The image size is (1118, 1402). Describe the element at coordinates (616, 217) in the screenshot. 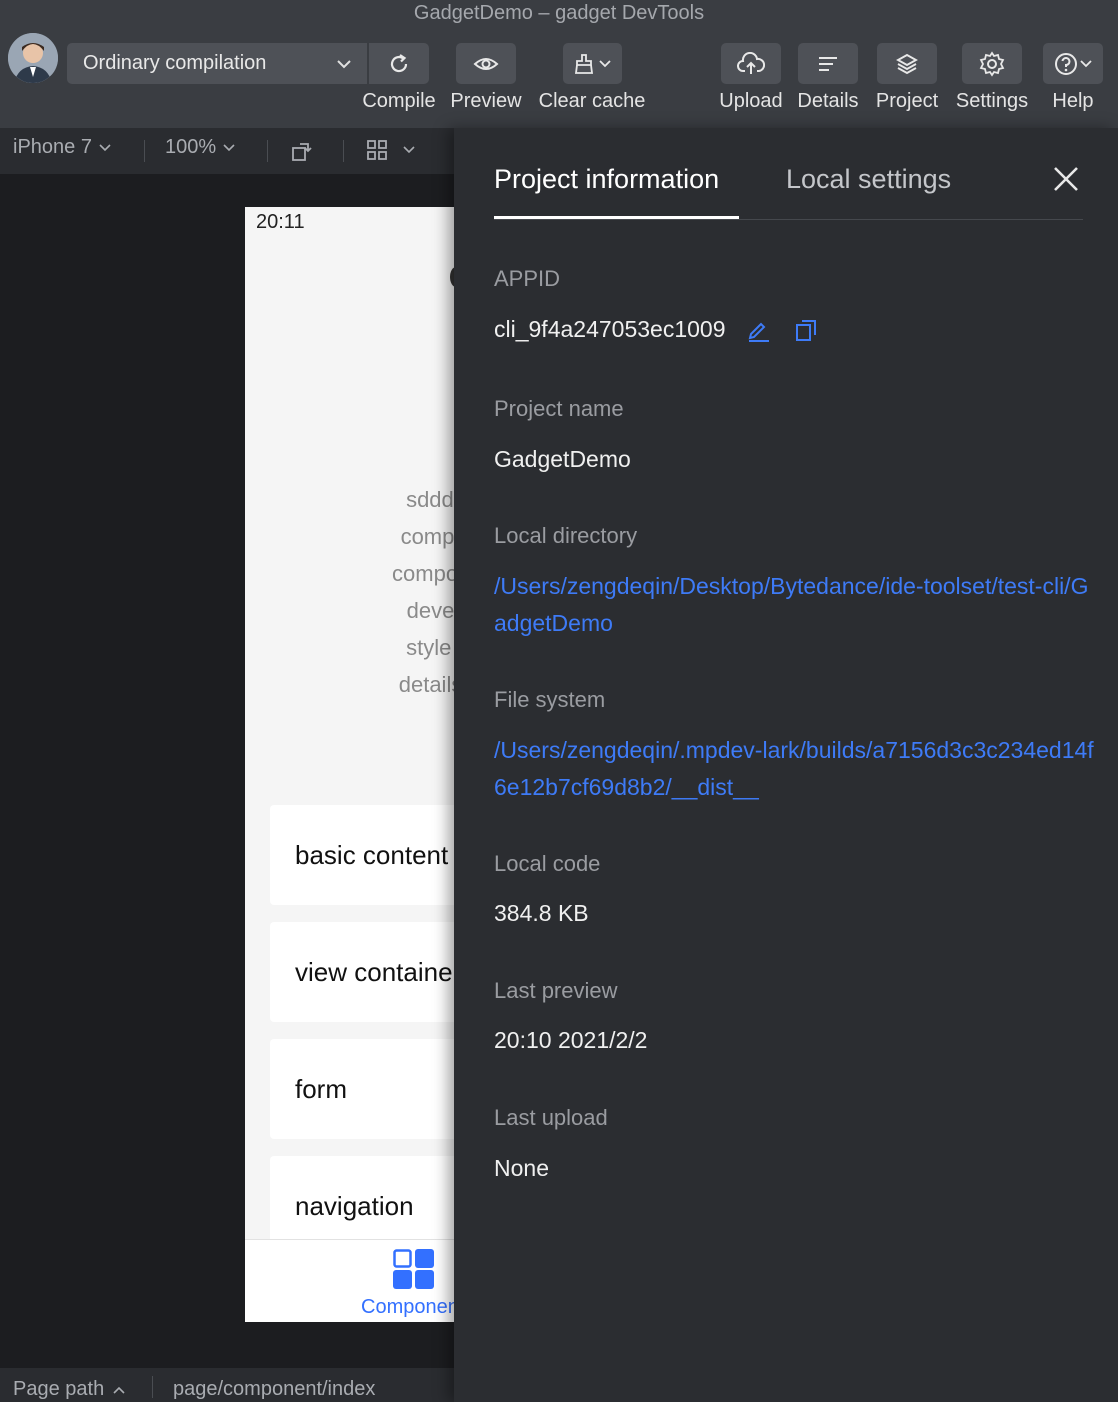

I see `active-tab-indicator` at that location.